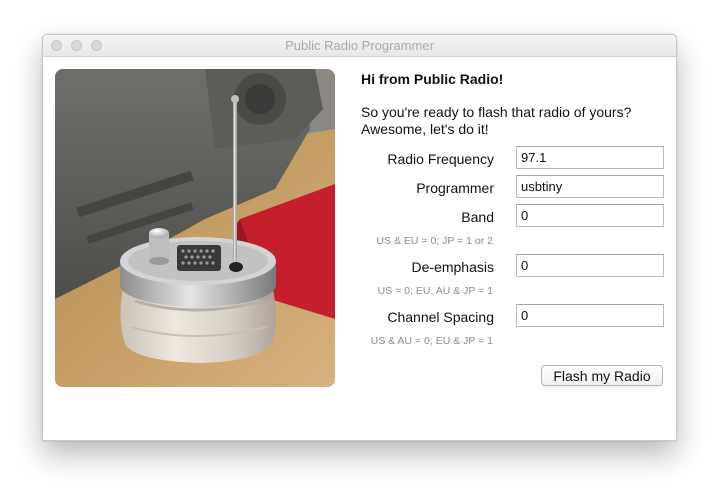 The width and height of the screenshot is (717, 490). I want to click on window-title: Public Radio Programmer, so click(359, 45).